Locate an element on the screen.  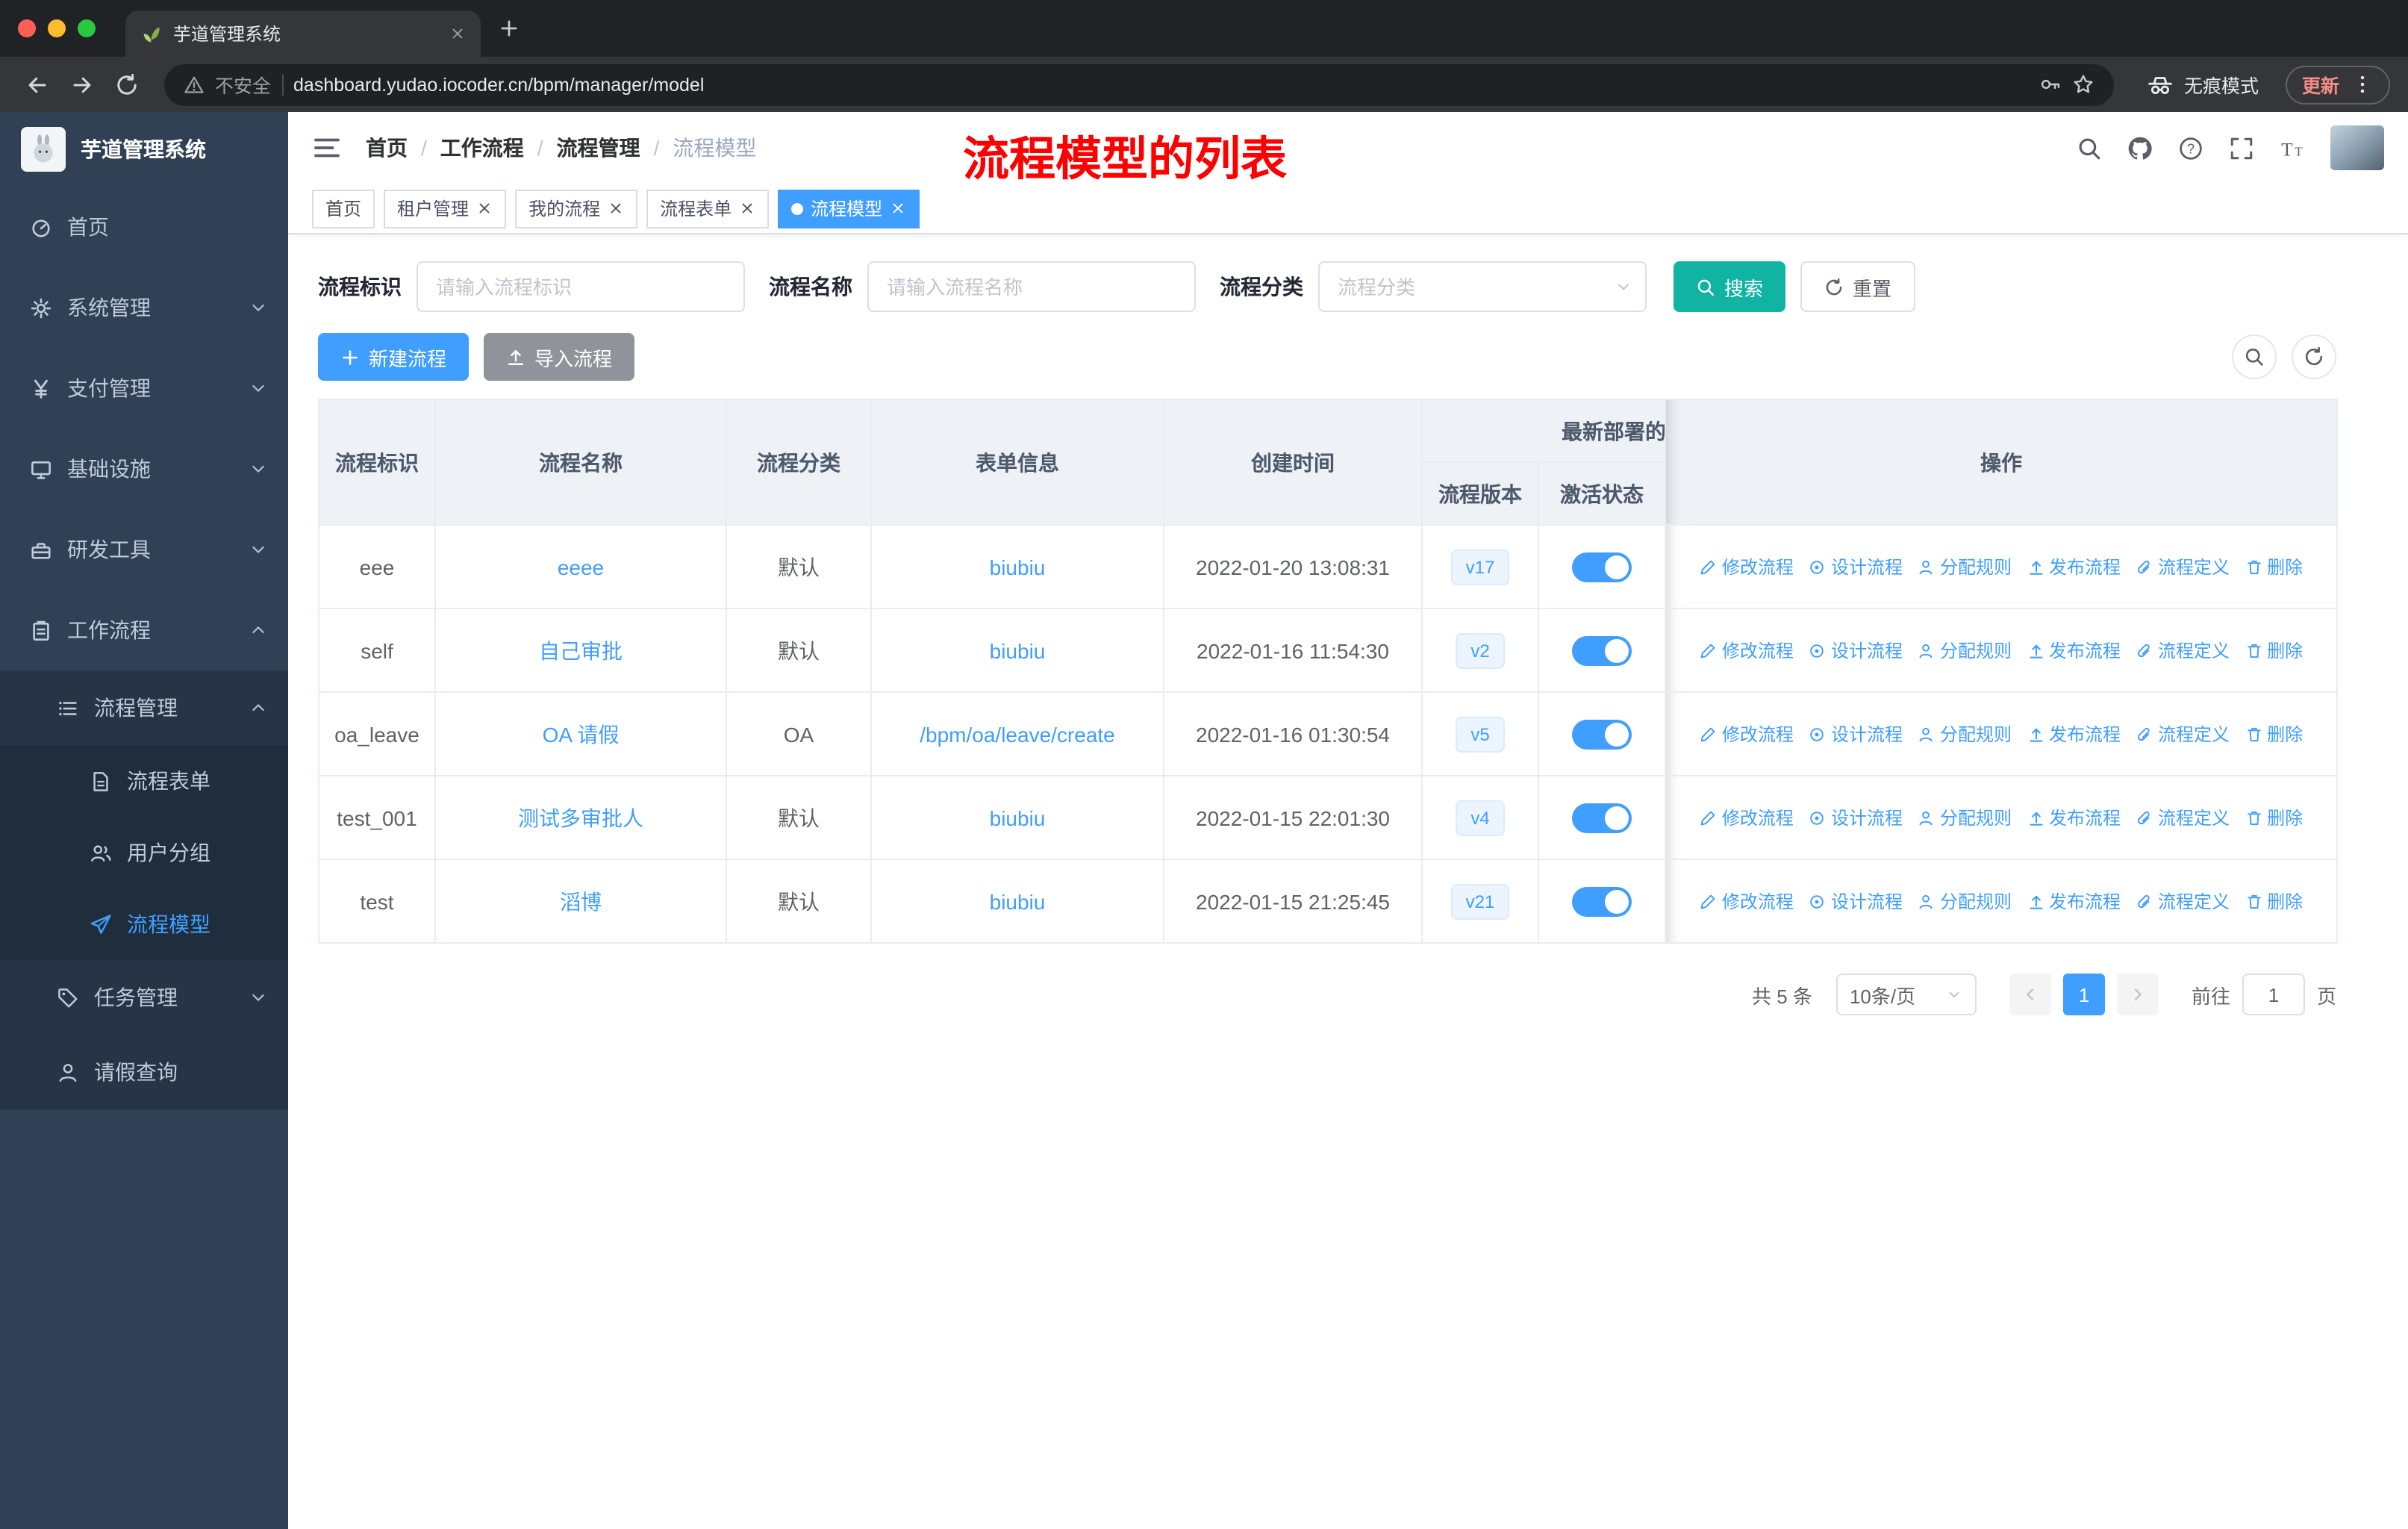
sidebar-item-user-group: 用户分组 is located at coordinates (144, 853).